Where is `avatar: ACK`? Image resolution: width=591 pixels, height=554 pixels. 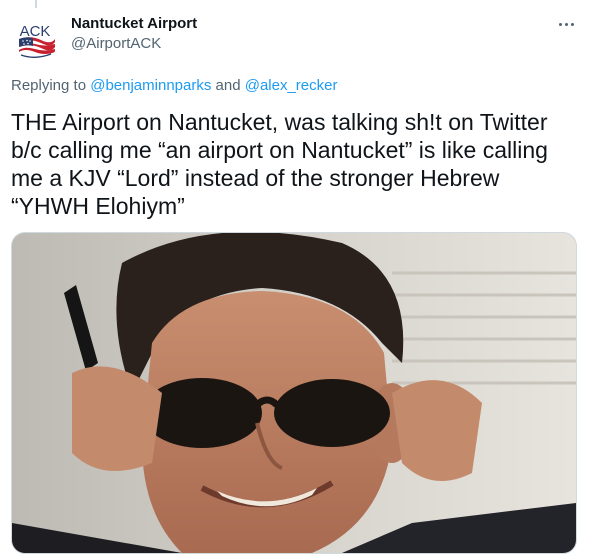 avatar: ACK is located at coordinates (35, 38).